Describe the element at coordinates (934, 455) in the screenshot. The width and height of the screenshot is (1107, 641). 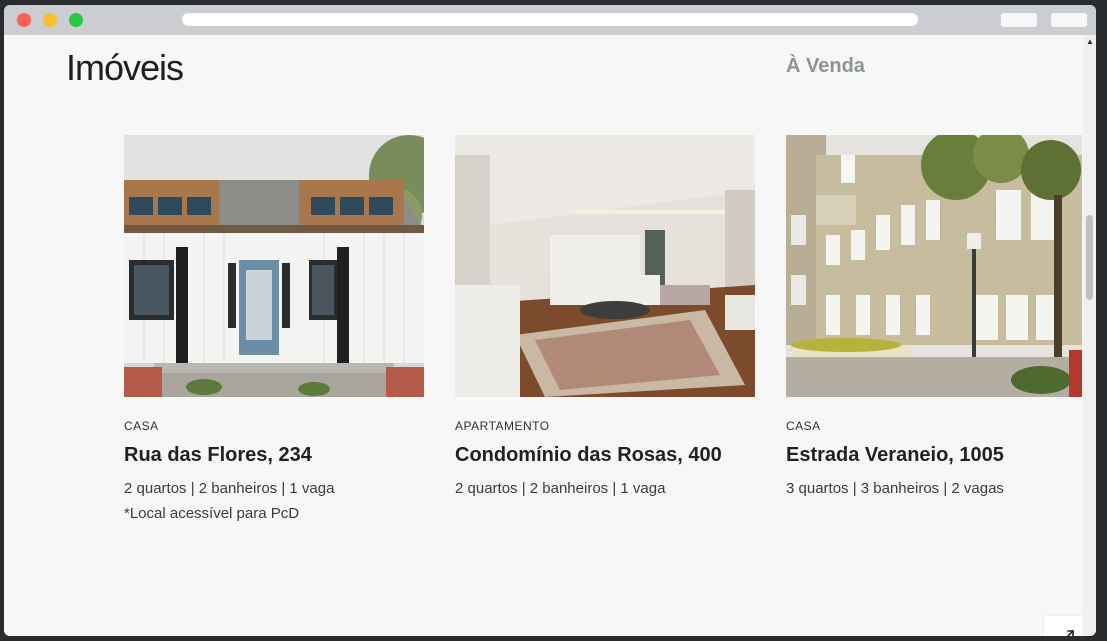
I see `property-name: Estrada Veraneio, 1005` at that location.